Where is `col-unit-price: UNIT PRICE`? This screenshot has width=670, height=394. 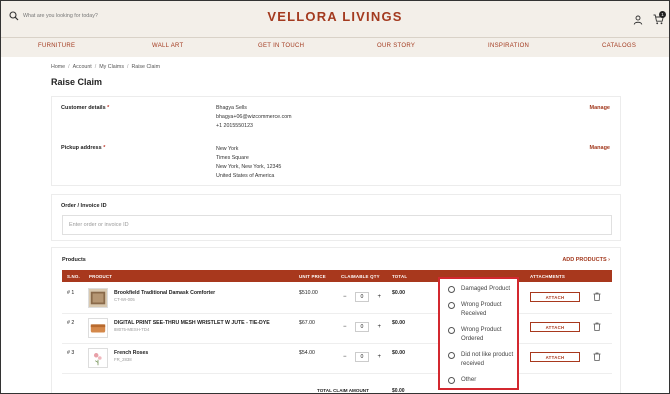
col-unit-price: UNIT PRICE is located at coordinates (312, 276).